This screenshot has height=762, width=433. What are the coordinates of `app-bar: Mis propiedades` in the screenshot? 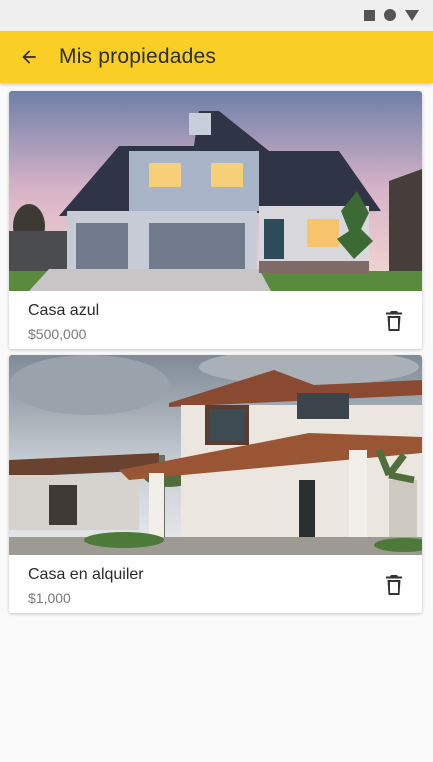 It's located at (216, 57).